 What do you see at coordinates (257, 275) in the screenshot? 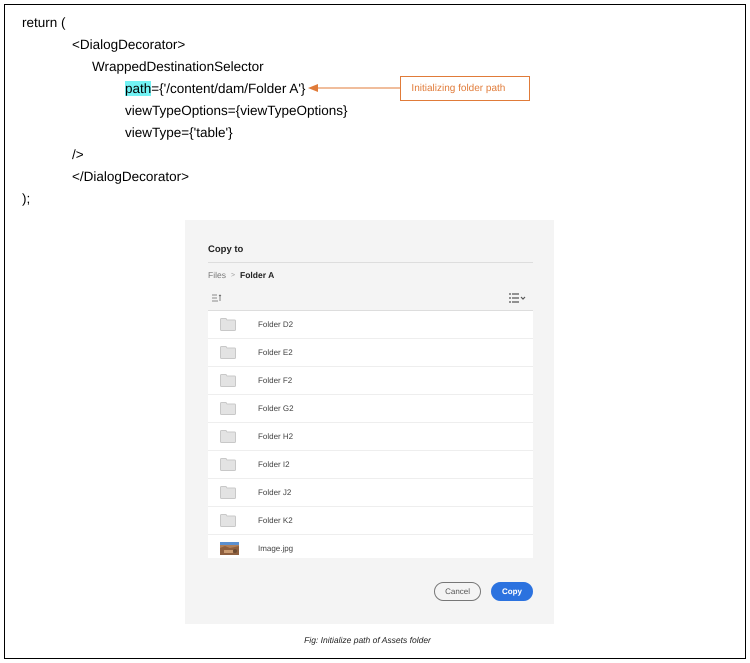
I see `breadcrumb-current: Folder A` at bounding box center [257, 275].